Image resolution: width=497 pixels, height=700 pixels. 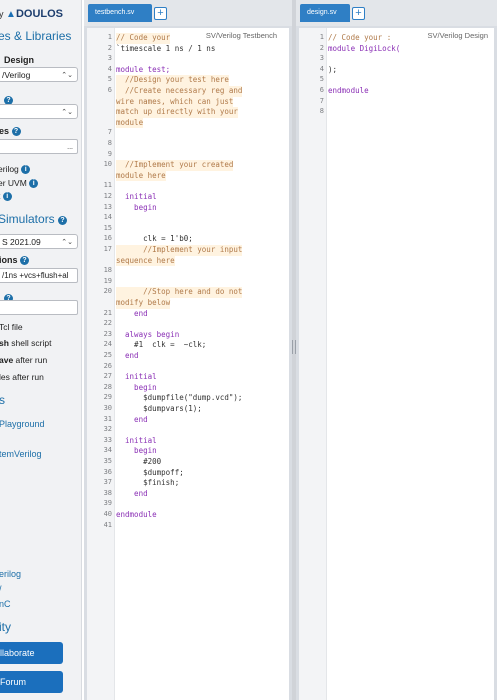 I want to click on line-number: 13, so click(x=107, y=206).